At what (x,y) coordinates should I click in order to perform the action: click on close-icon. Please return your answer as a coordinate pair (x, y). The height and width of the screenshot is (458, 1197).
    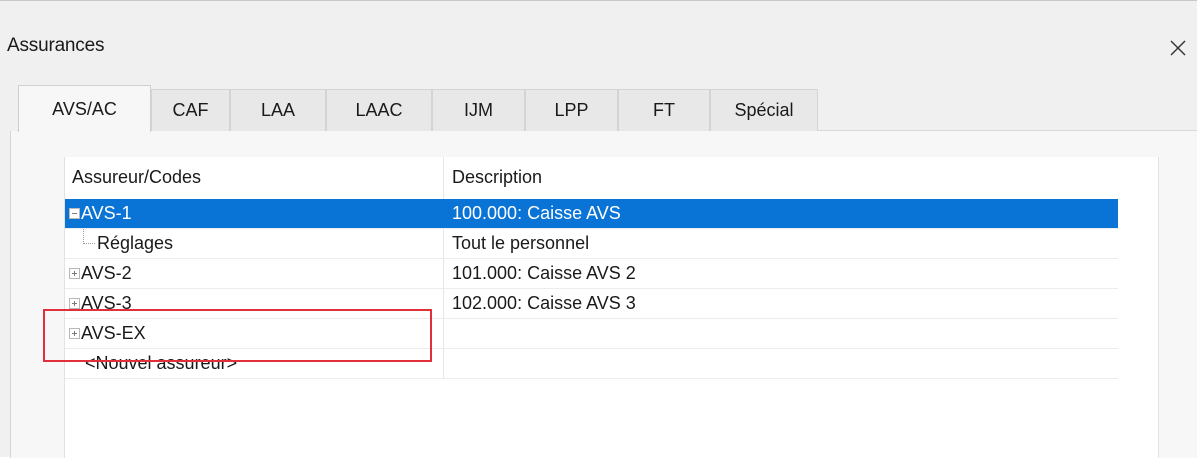
    Looking at the image, I should click on (1178, 48).